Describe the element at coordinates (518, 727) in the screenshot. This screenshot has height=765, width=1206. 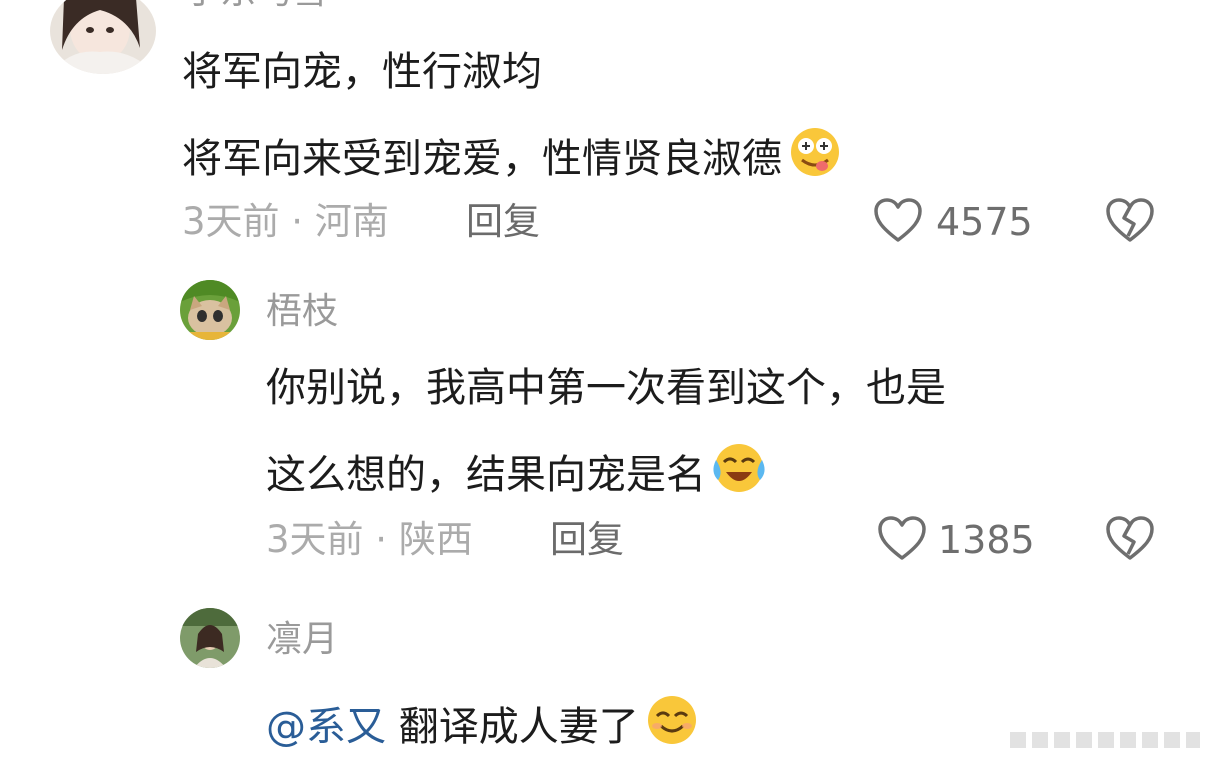
I see `comment-text: 翻译成人妻了` at that location.